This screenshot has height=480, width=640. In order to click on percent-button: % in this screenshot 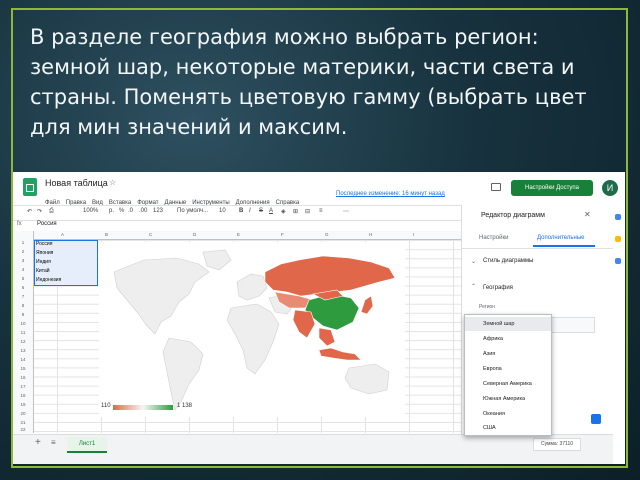, I will do `click(121, 211)`.